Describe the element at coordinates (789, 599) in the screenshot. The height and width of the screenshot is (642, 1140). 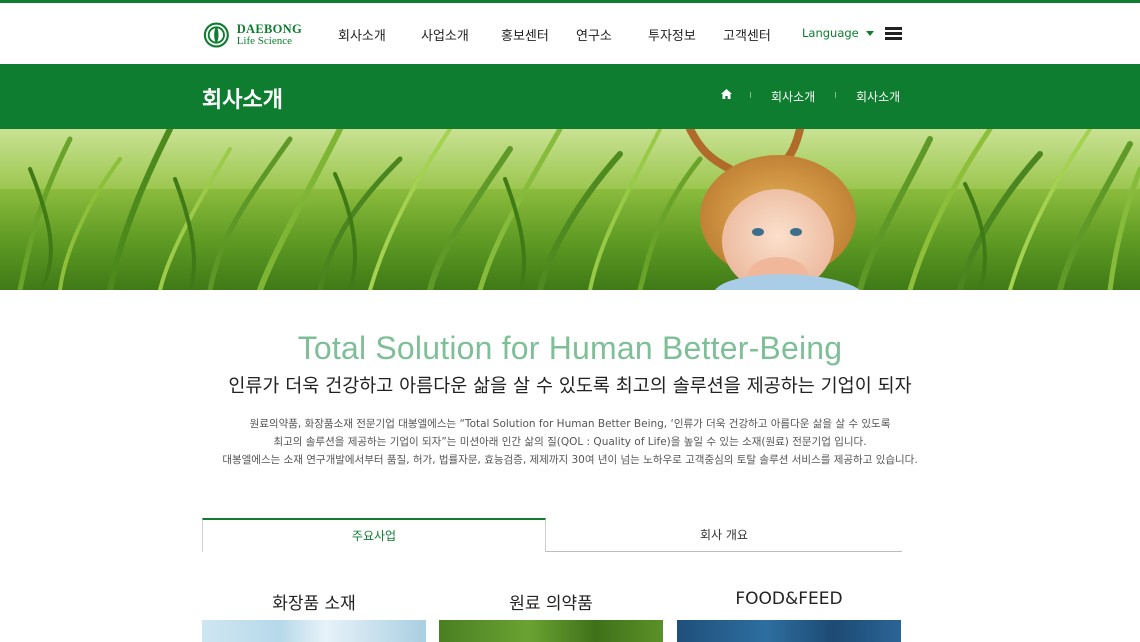
I see `card-title-food-feed: FOOD&FEED` at that location.